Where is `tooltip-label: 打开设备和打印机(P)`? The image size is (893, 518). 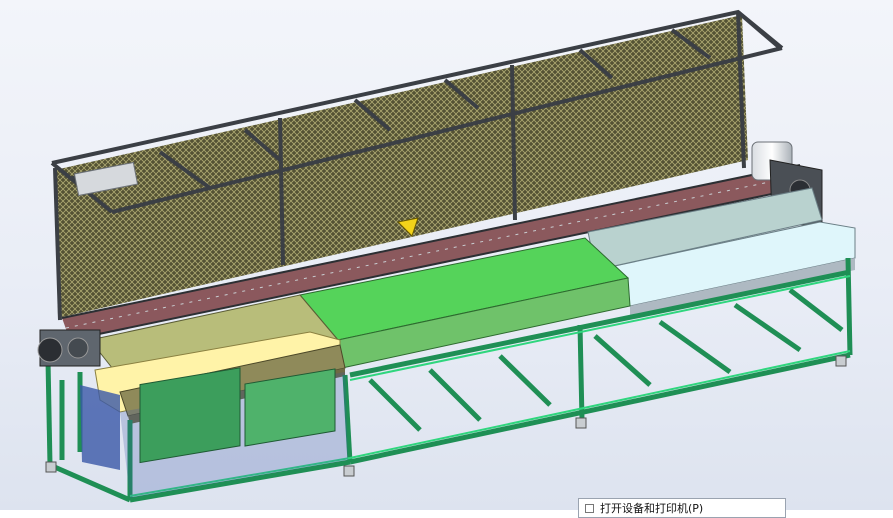 tooltip-label: 打开设备和打印机(P) is located at coordinates (652, 508).